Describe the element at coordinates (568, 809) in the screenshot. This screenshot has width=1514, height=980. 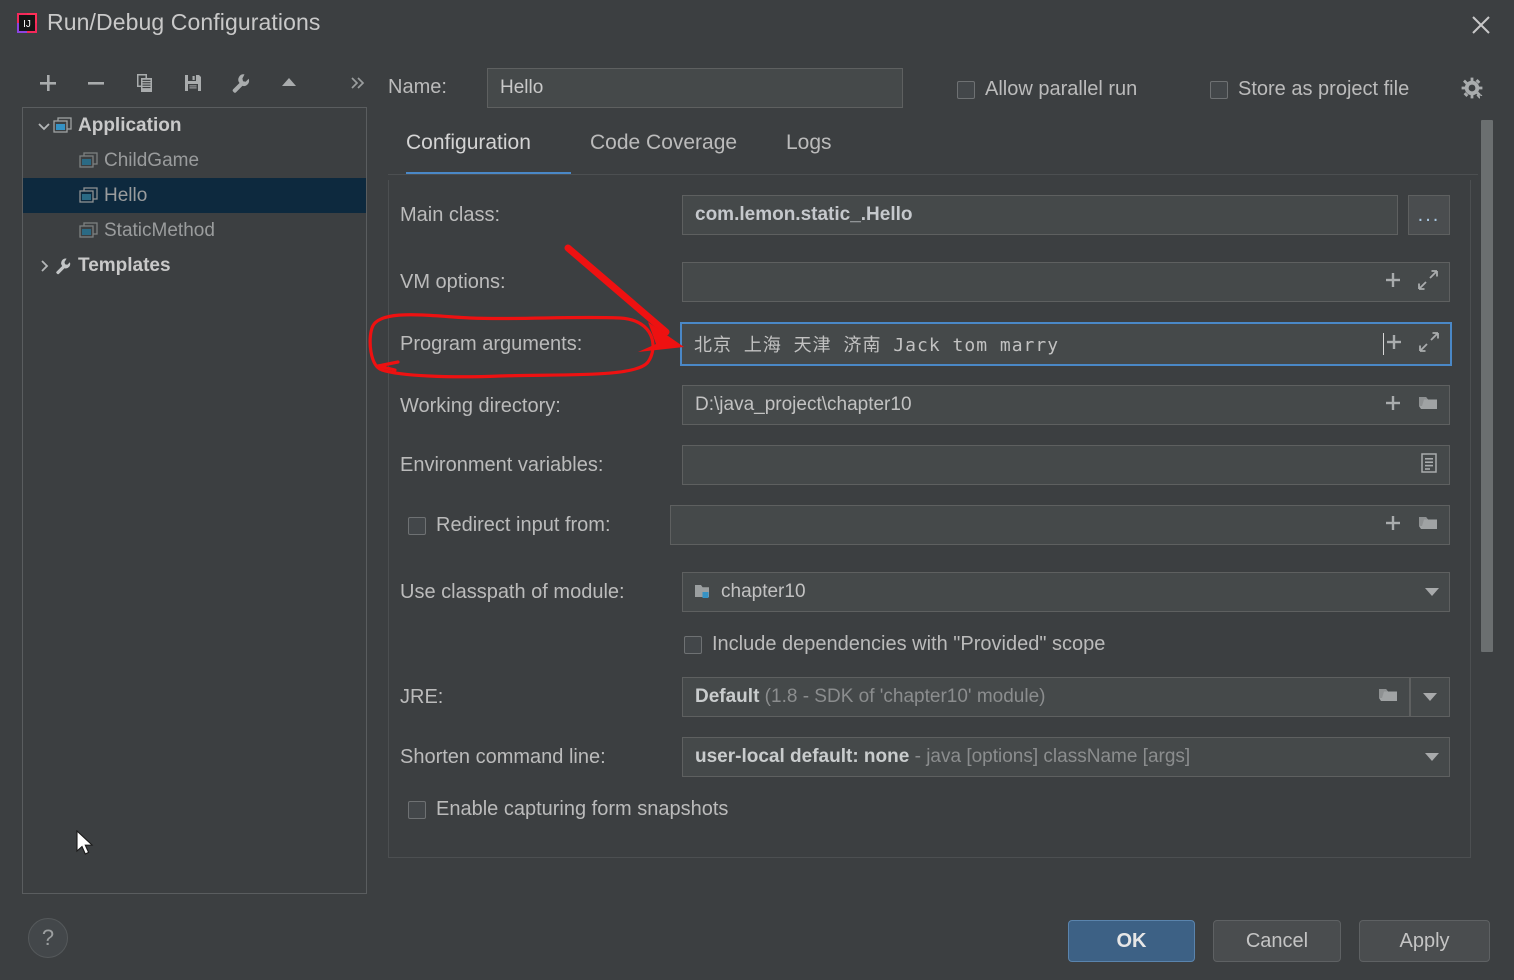
I see `enable-snapshots-checkbox: Enable capturing form snapshots` at that location.